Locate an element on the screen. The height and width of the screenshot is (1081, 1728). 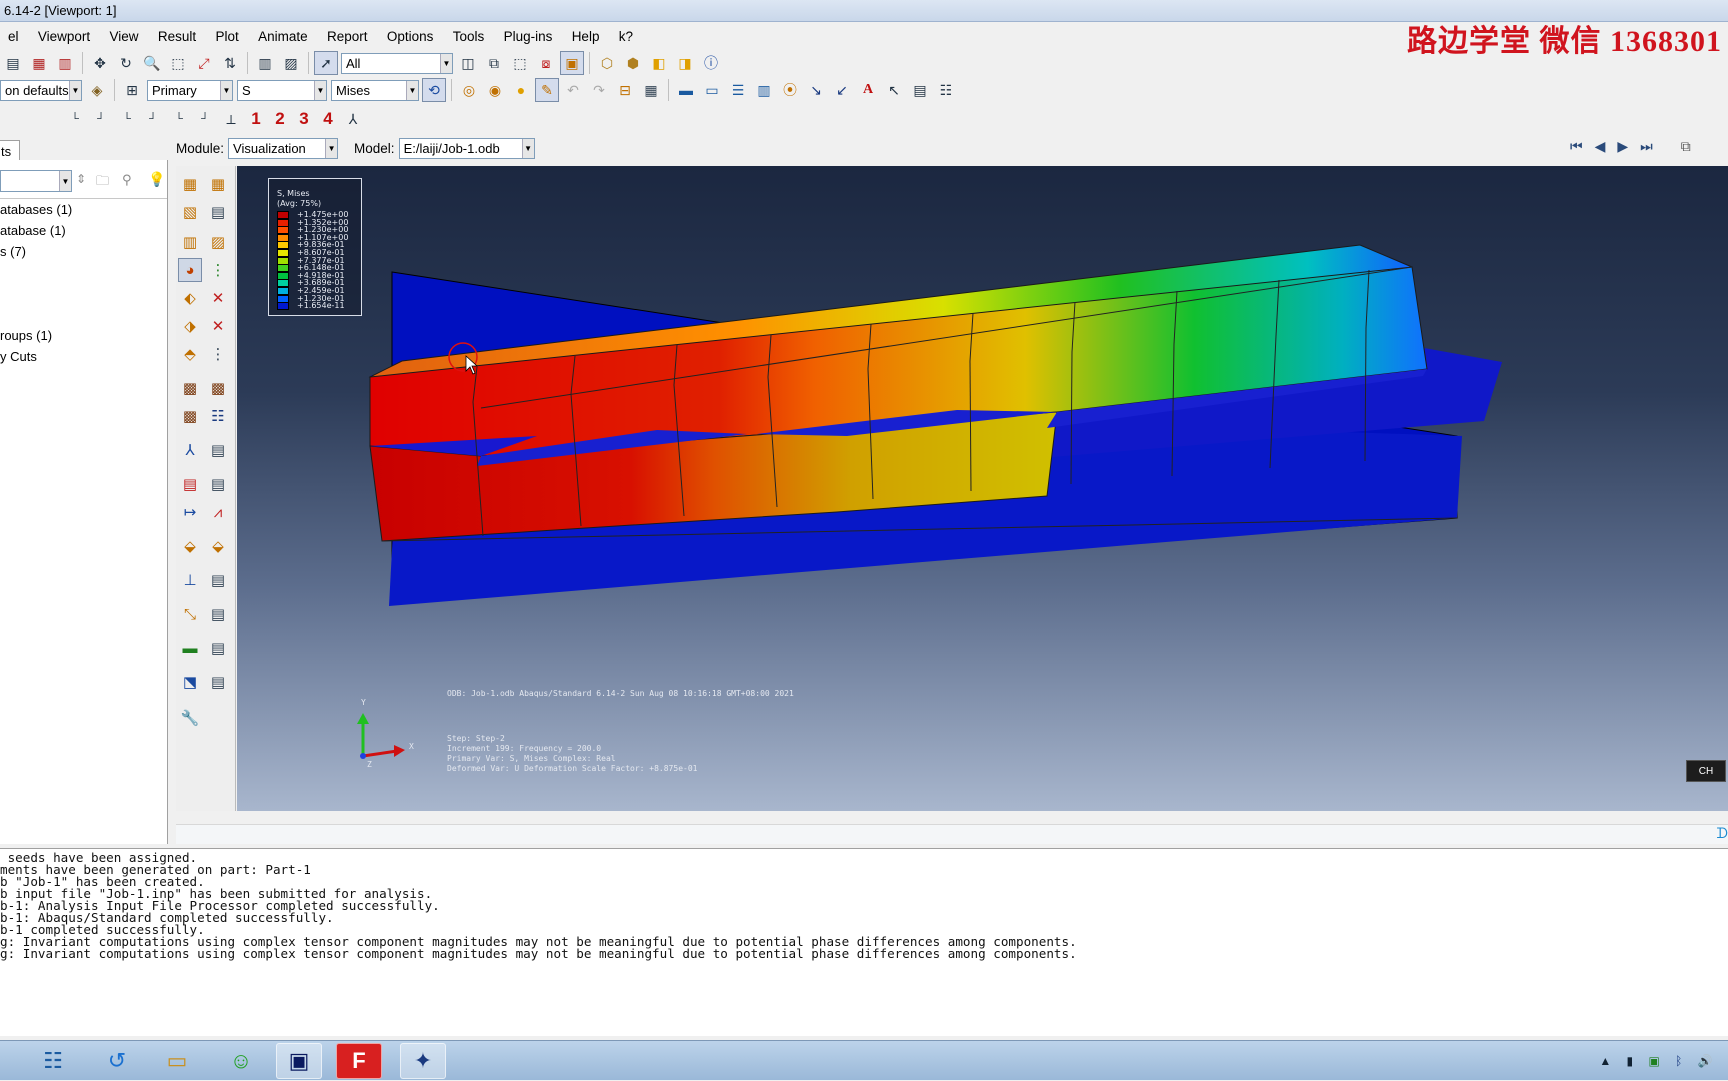
menu-animate: Animate is located at coordinates (283, 34).